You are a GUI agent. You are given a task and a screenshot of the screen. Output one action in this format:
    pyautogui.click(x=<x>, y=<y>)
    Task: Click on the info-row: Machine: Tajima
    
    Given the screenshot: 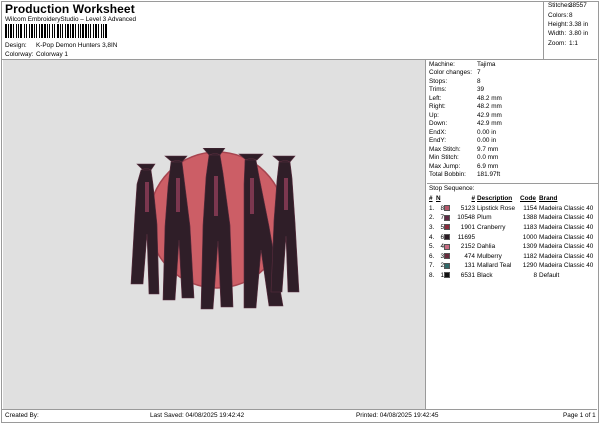 What is the action you would take?
    pyautogui.click(x=512, y=64)
    